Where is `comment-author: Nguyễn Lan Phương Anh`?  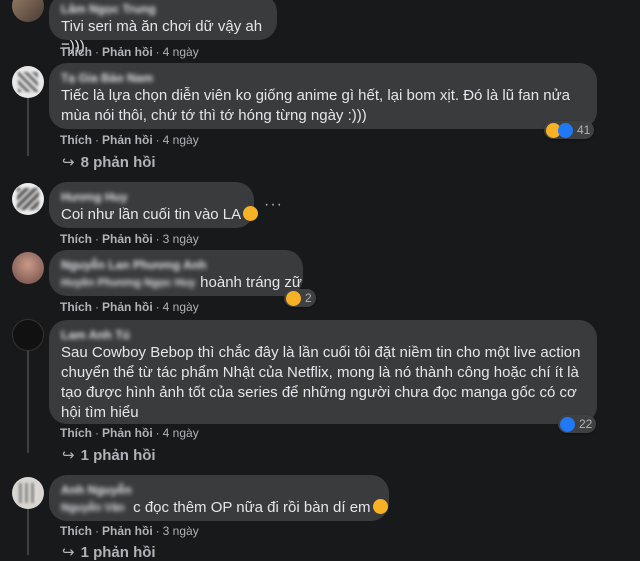
comment-author: Nguyễn Lan Phương Anh is located at coordinates (176, 265).